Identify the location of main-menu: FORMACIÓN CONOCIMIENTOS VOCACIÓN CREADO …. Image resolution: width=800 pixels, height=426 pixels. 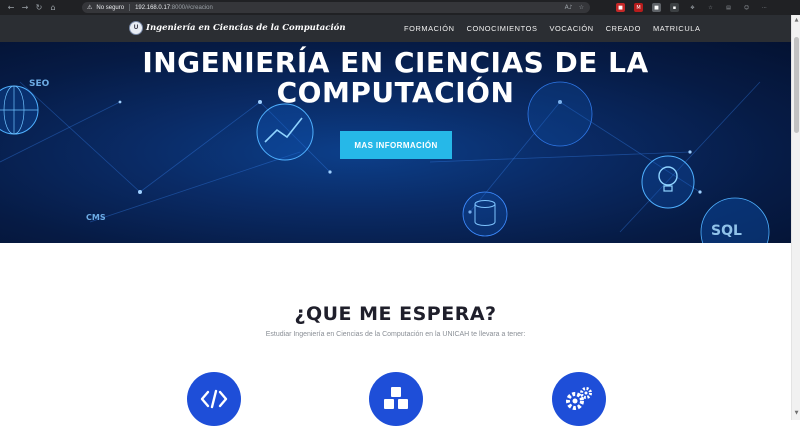
(552, 28).